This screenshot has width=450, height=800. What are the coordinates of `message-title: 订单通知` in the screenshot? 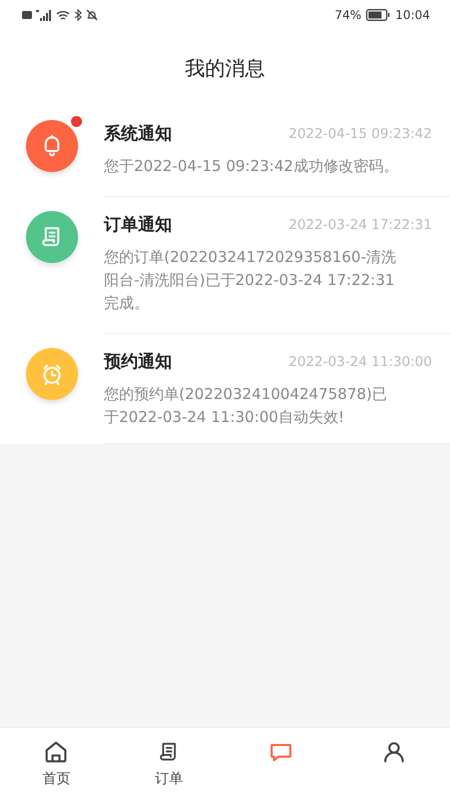 It's located at (138, 225).